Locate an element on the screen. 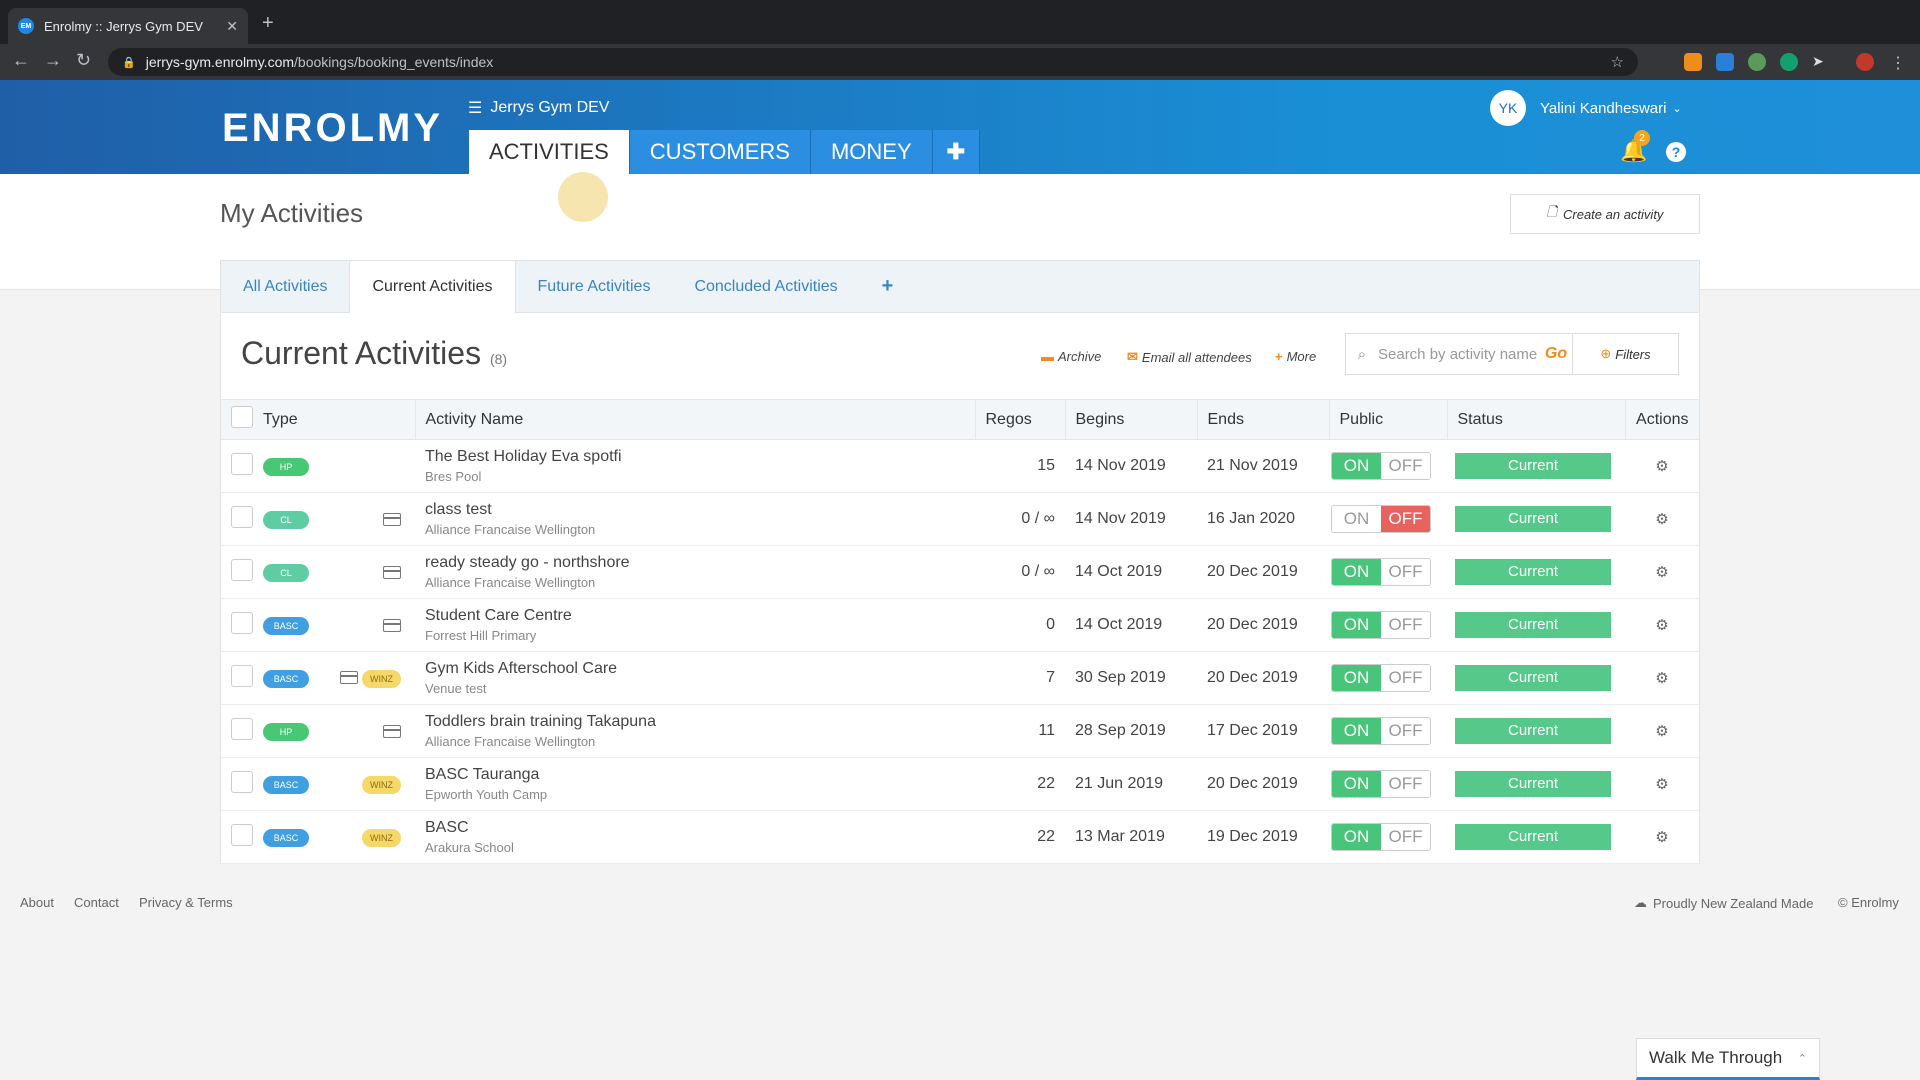  enrolmy-logo: ENROLMY is located at coordinates (332, 128).